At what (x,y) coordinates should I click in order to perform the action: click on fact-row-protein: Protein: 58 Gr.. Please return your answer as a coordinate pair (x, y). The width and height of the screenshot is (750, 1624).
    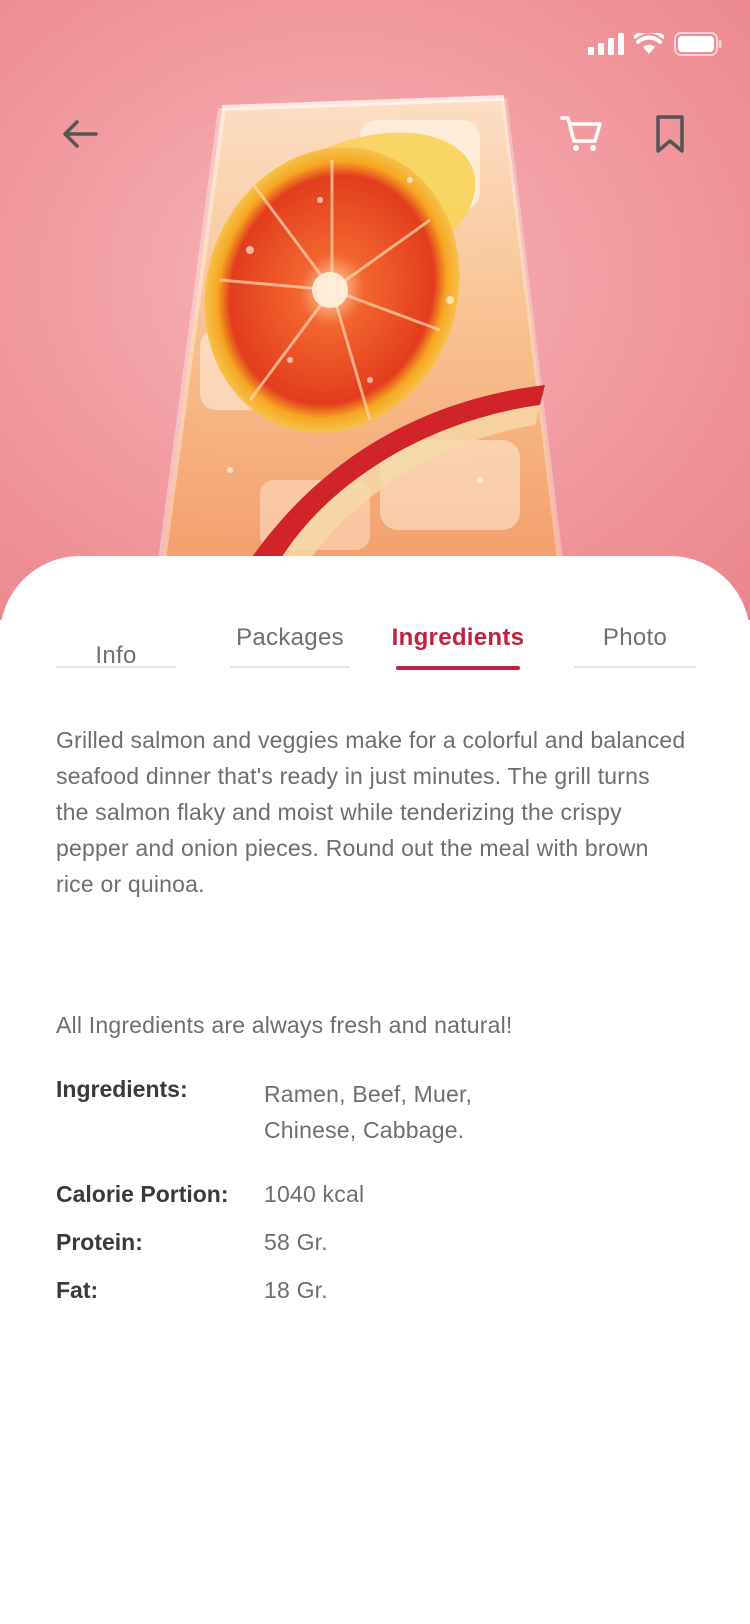
    Looking at the image, I should click on (376, 1248).